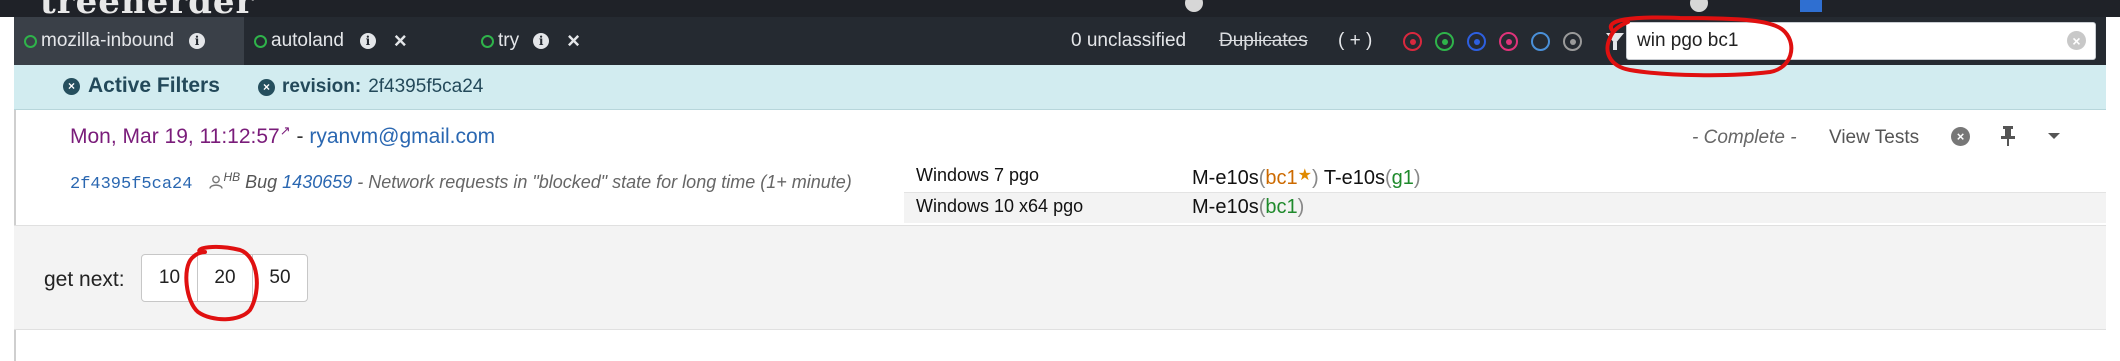 This screenshot has width=2120, height=361. What do you see at coordinates (225, 278) in the screenshot?
I see `get-next-20-button: 20` at bounding box center [225, 278].